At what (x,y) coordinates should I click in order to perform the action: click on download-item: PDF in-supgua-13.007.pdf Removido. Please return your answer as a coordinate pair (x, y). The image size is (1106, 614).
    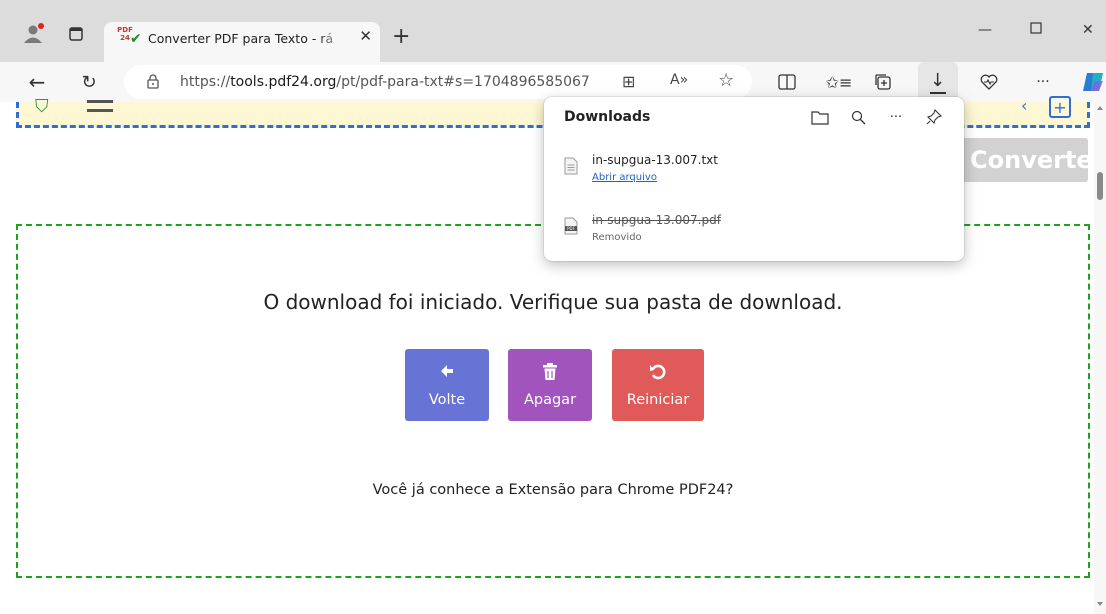
    Looking at the image, I should click on (754, 234).